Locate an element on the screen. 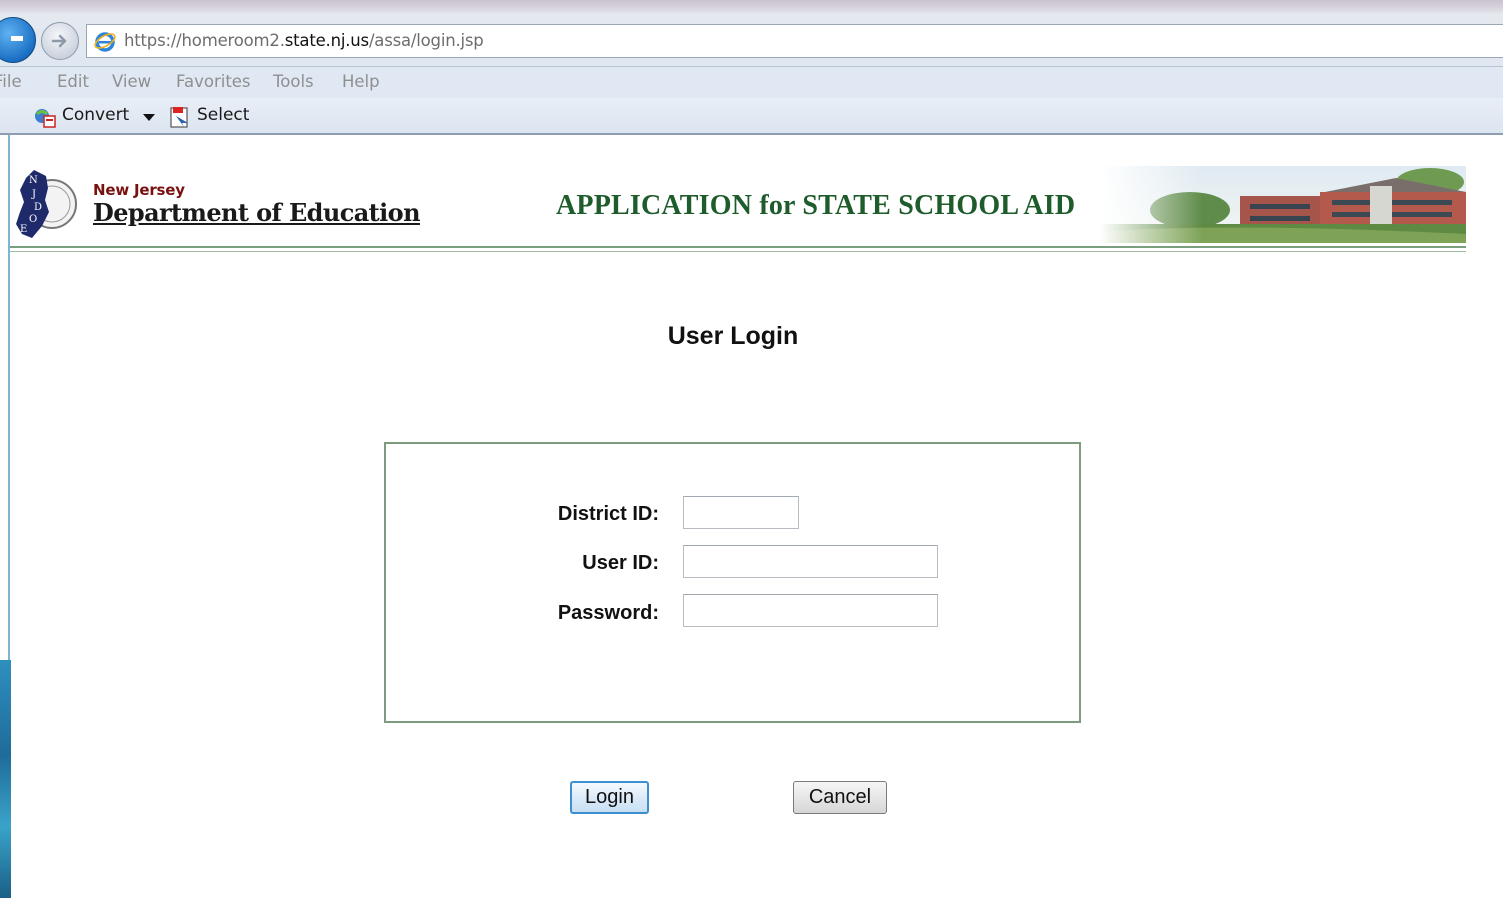 This screenshot has height=898, width=1503. njdoe-seal-logo: N J D O E is located at coordinates (46, 204).